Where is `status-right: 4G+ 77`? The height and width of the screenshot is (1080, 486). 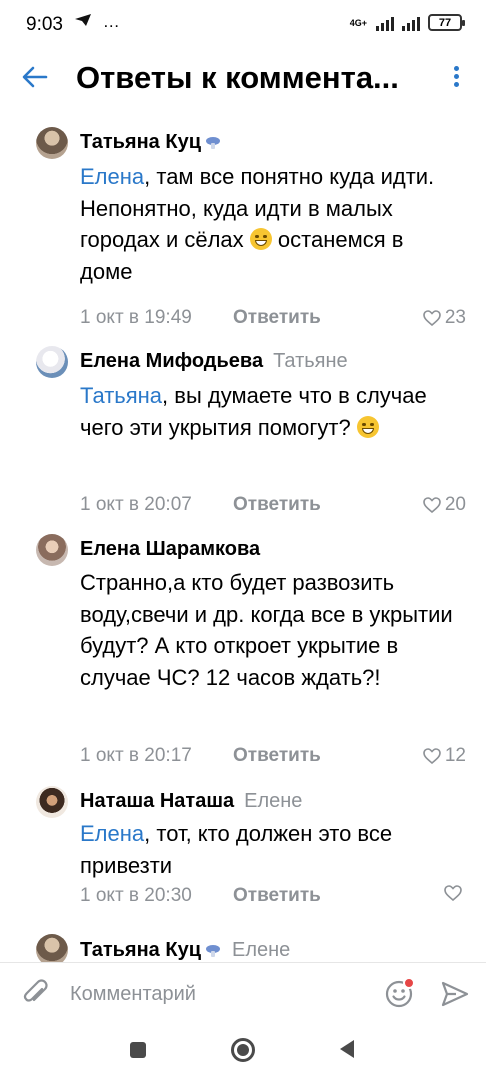 status-right: 4G+ 77 is located at coordinates (407, 22).